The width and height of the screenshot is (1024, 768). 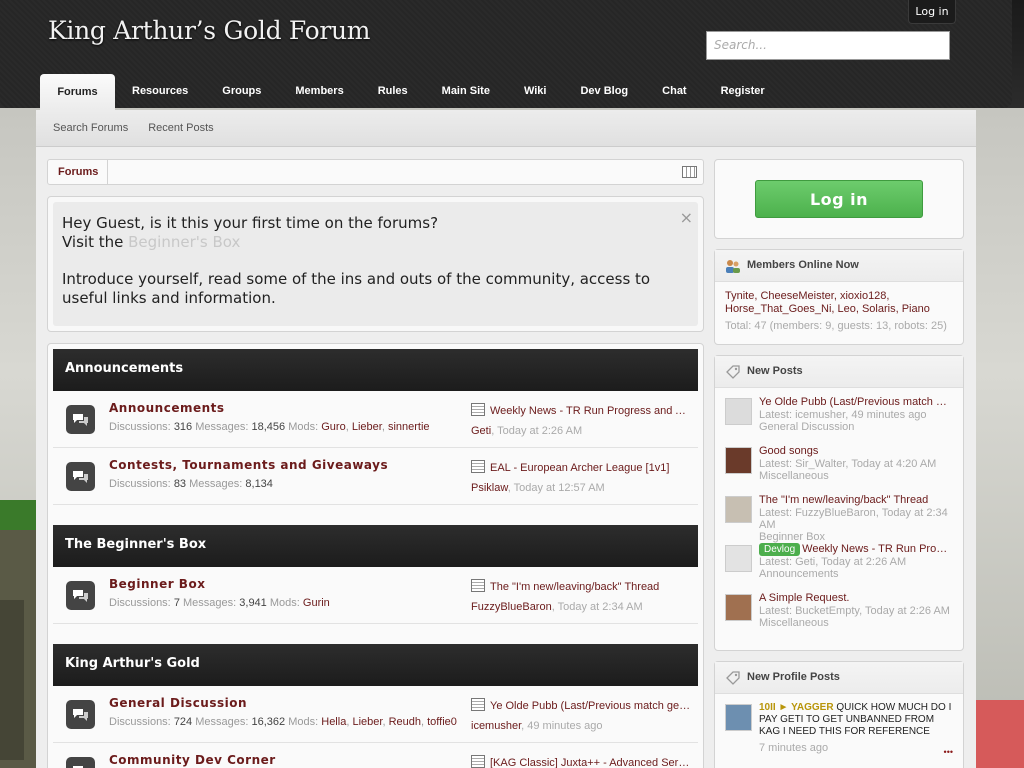 What do you see at coordinates (856, 415) in the screenshot?
I see `post-latest: Latest: icemusher, 49 minutes ago` at bounding box center [856, 415].